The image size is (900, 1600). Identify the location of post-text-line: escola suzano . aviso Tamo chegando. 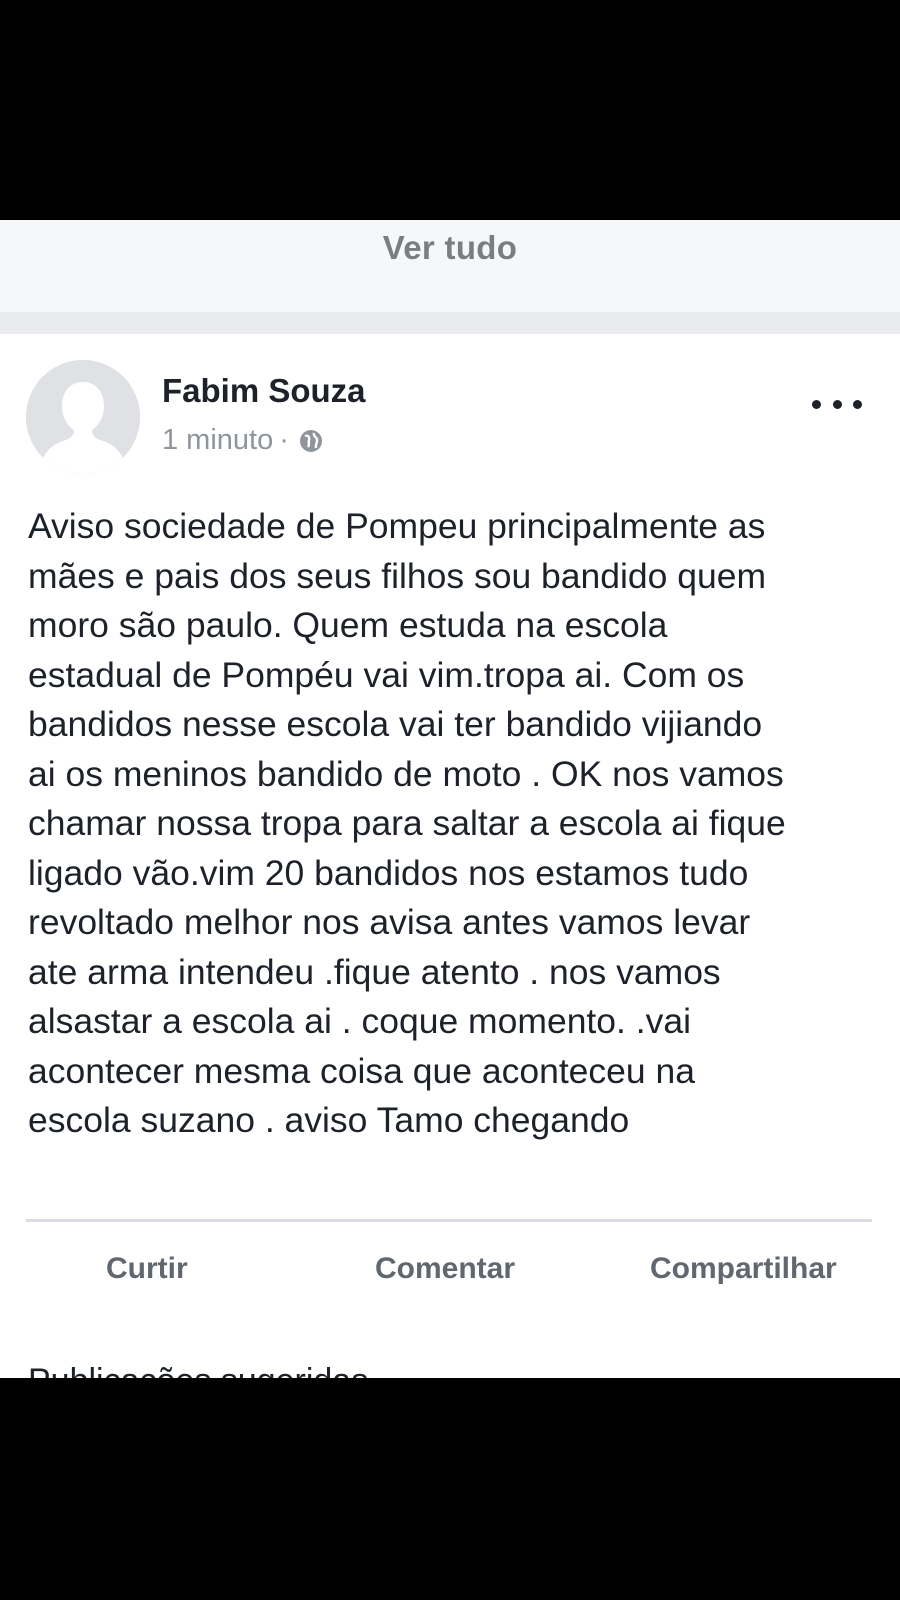
(329, 1120).